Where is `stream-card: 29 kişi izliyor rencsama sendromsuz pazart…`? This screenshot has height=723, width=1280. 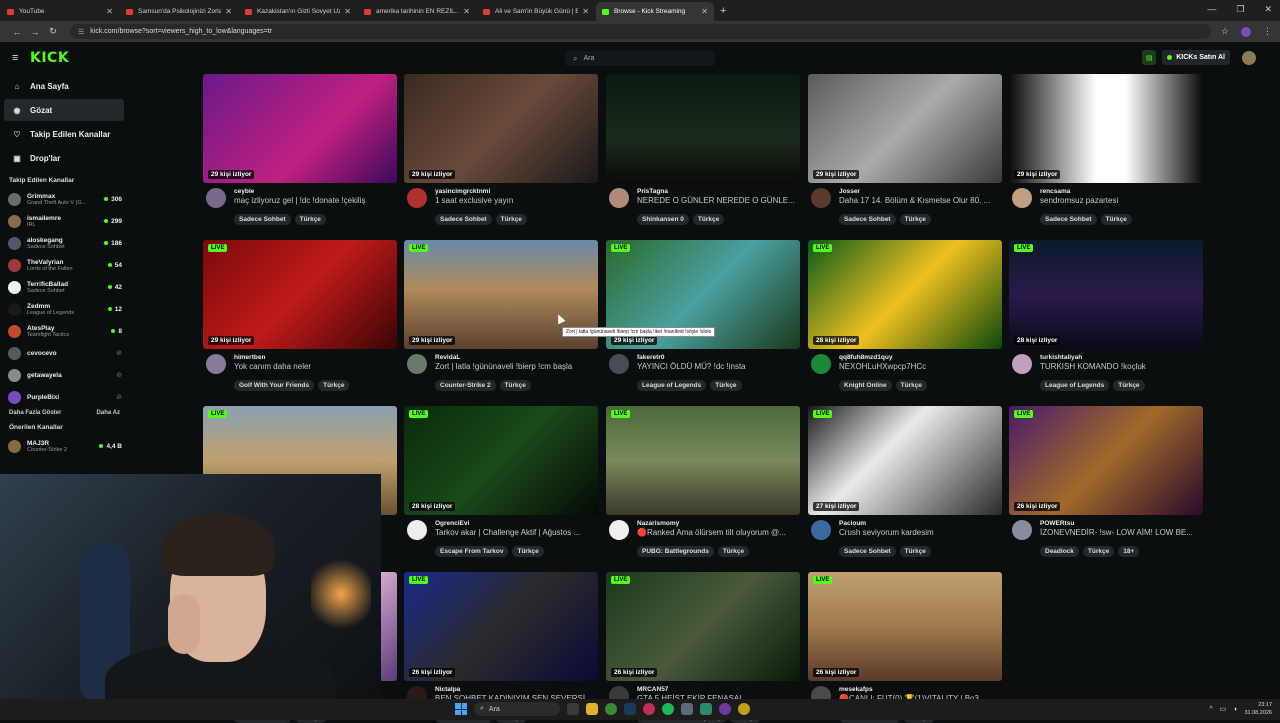 stream-card: 29 kişi izliyor rencsama sendromsuz pazart… is located at coordinates (1106, 149).